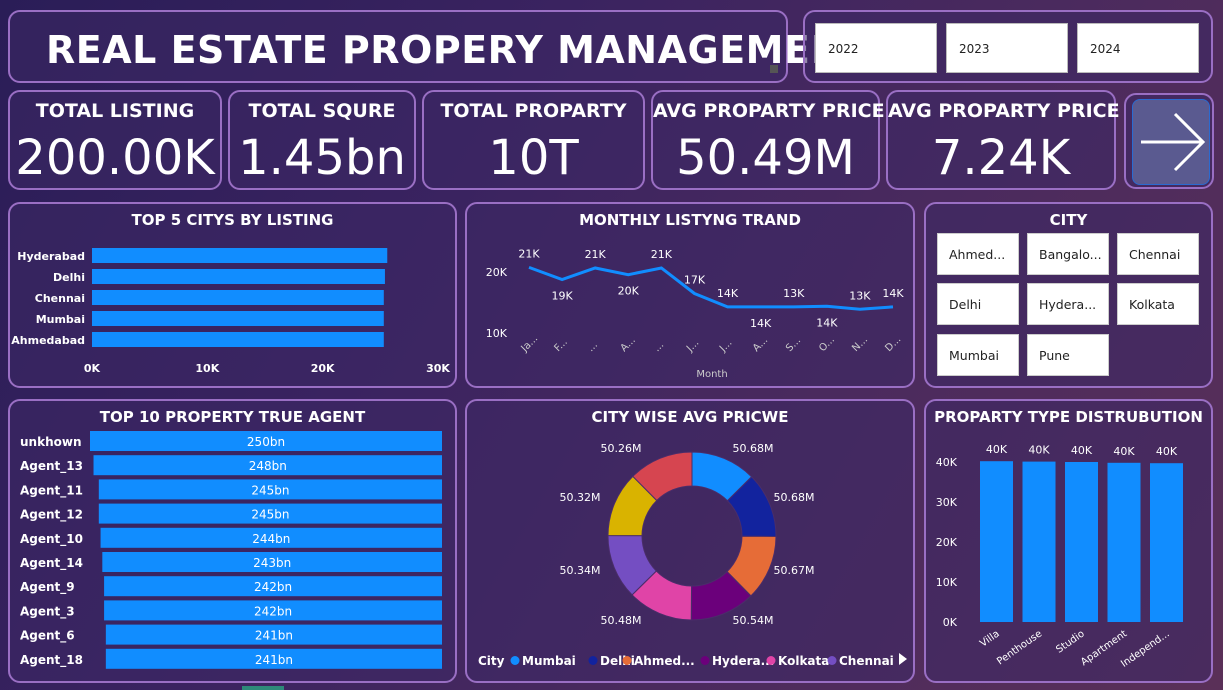 Image resolution: width=1223 pixels, height=690 pixels. What do you see at coordinates (876, 48) in the screenshot?
I see `year-option-2022: 2022` at bounding box center [876, 48].